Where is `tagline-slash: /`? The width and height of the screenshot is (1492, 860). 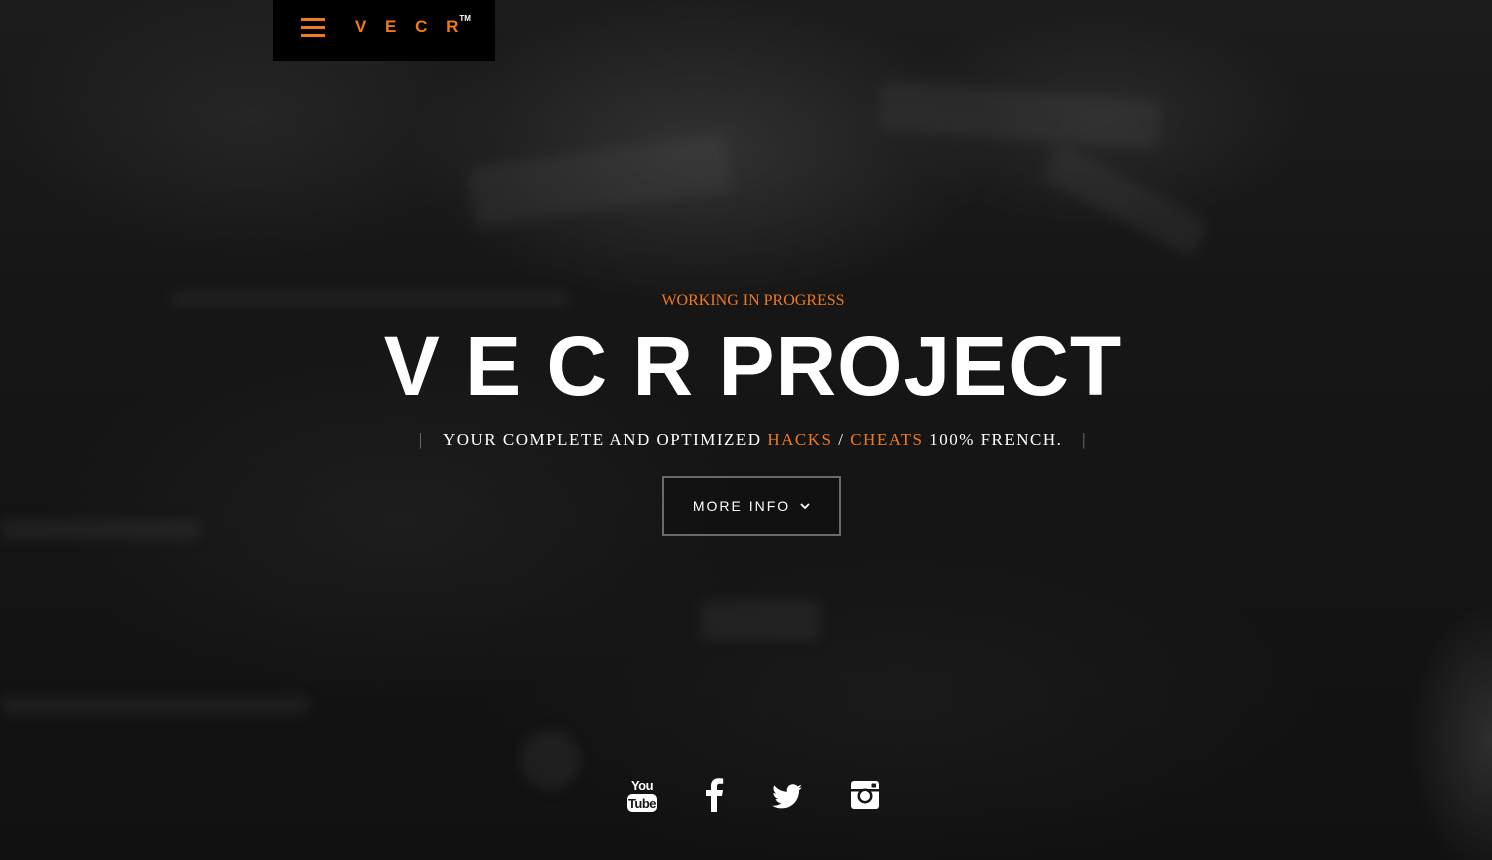
tagline-slash: / is located at coordinates (841, 439).